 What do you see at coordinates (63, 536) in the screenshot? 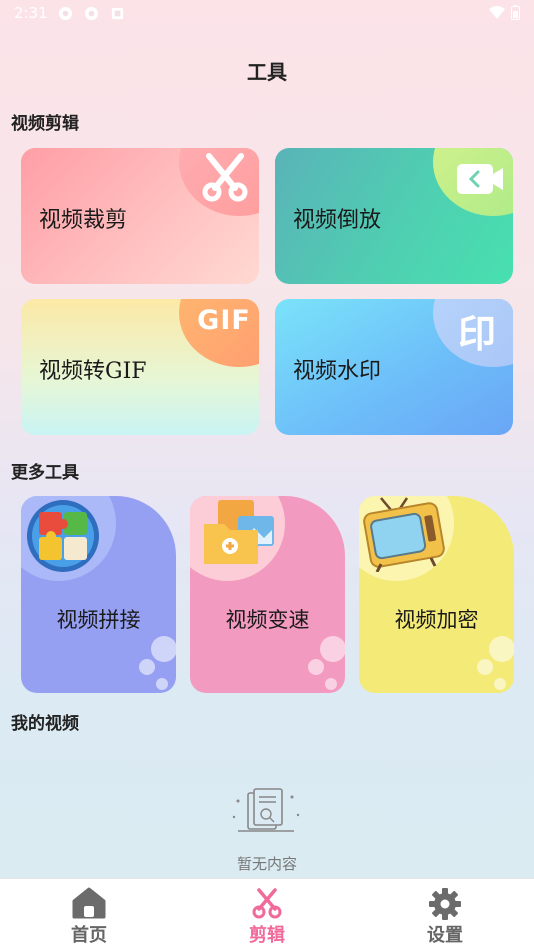
I see `puzzle-icon` at bounding box center [63, 536].